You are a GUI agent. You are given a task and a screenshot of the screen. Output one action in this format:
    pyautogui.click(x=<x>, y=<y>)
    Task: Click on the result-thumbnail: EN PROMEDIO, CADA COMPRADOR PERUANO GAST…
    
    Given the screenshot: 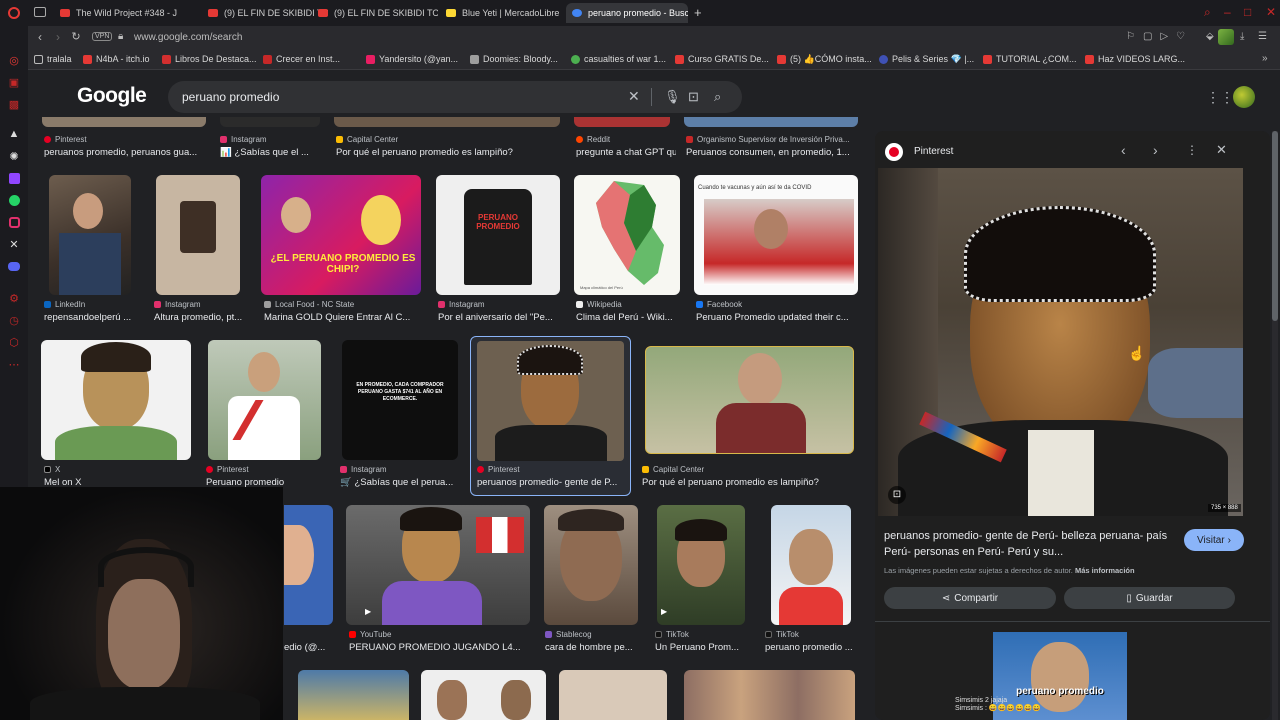 What is the action you would take?
    pyautogui.click(x=400, y=400)
    